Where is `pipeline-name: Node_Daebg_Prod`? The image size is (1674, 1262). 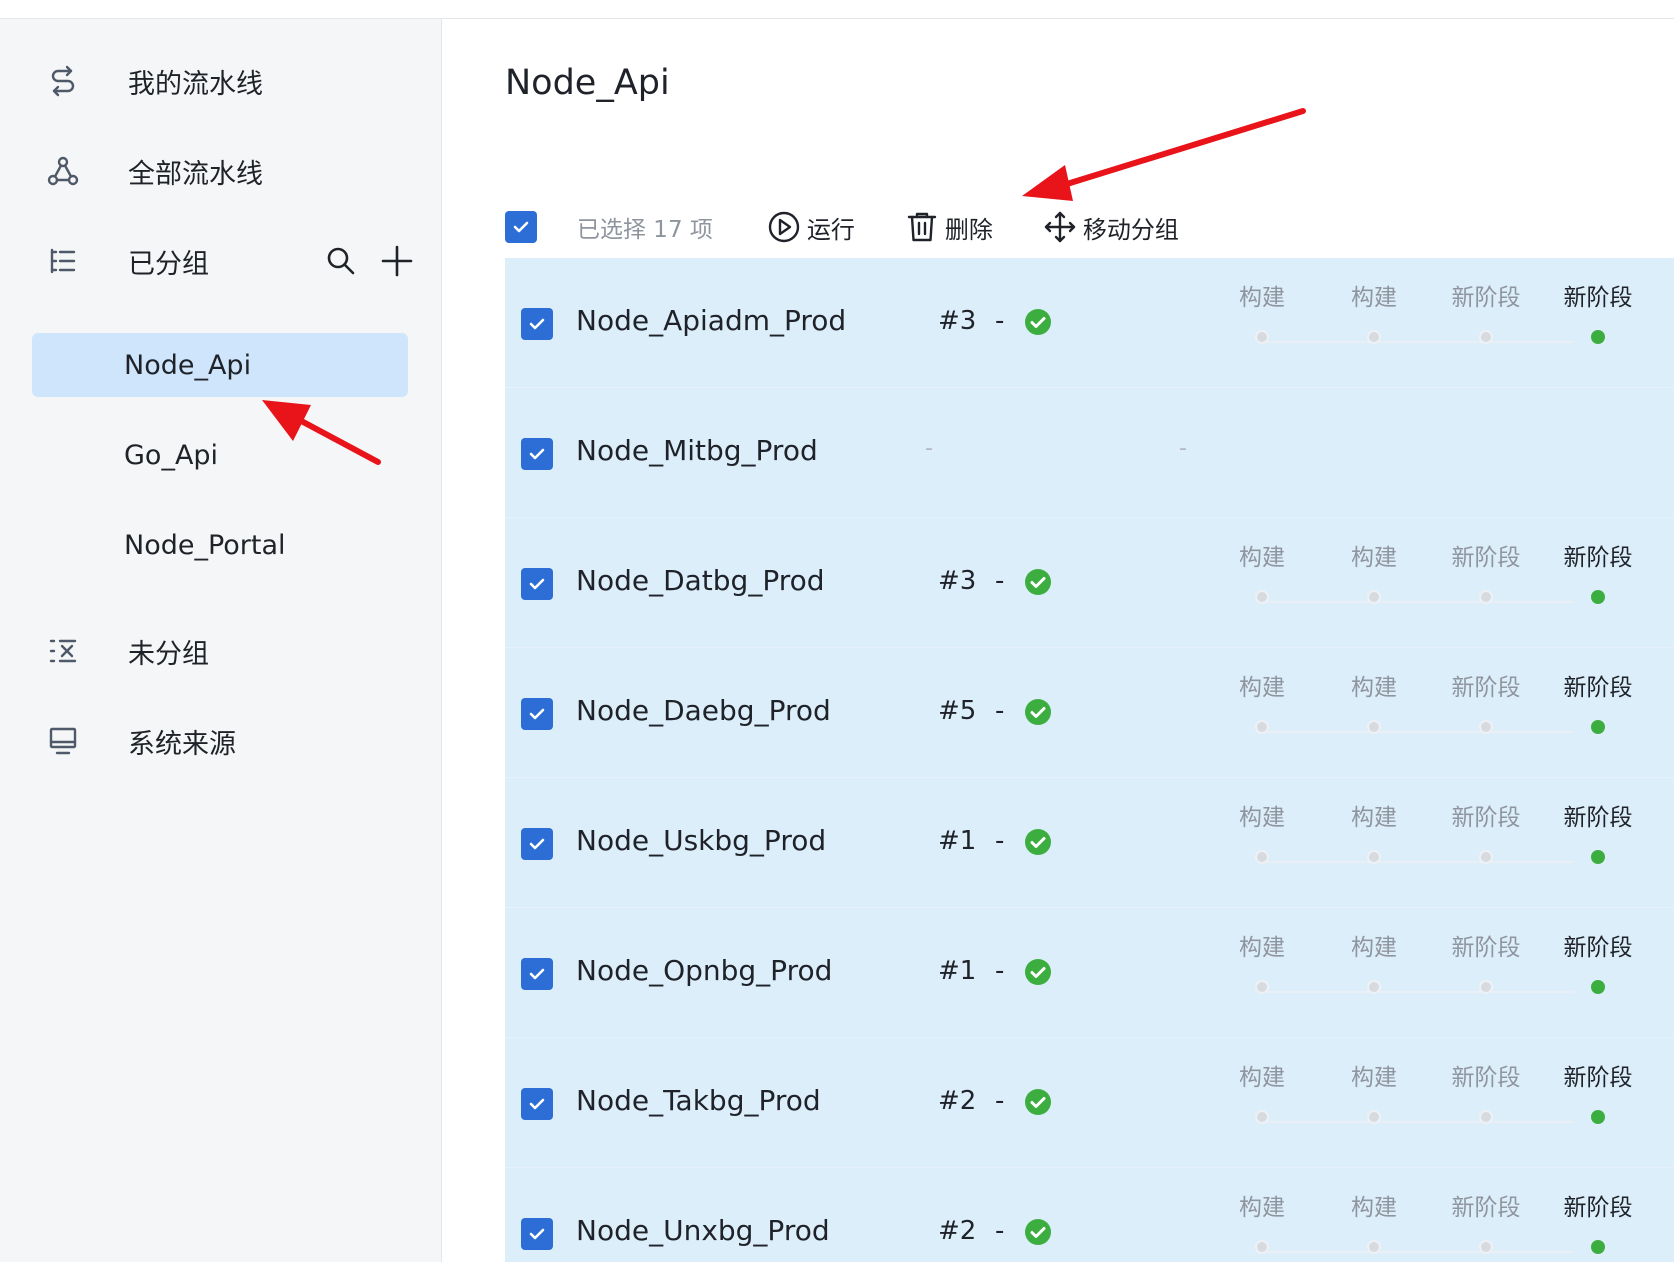
pipeline-name: Node_Daebg_Prod is located at coordinates (703, 710).